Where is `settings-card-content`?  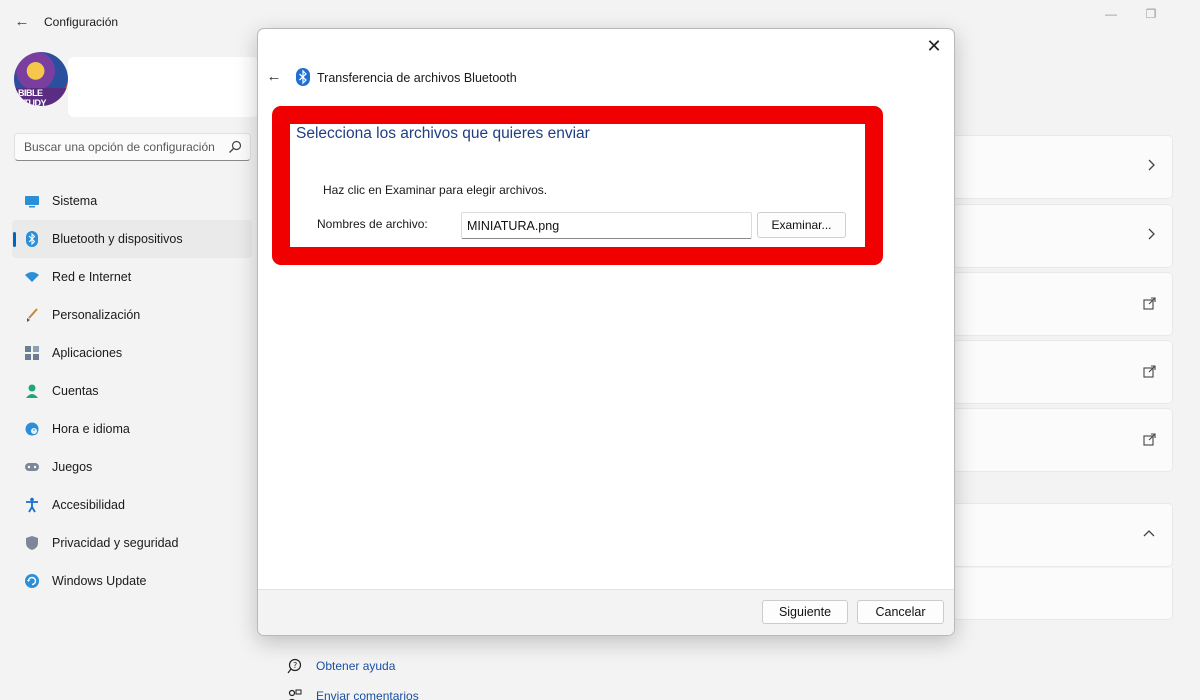
settings-card-content is located at coordinates (1064, 594).